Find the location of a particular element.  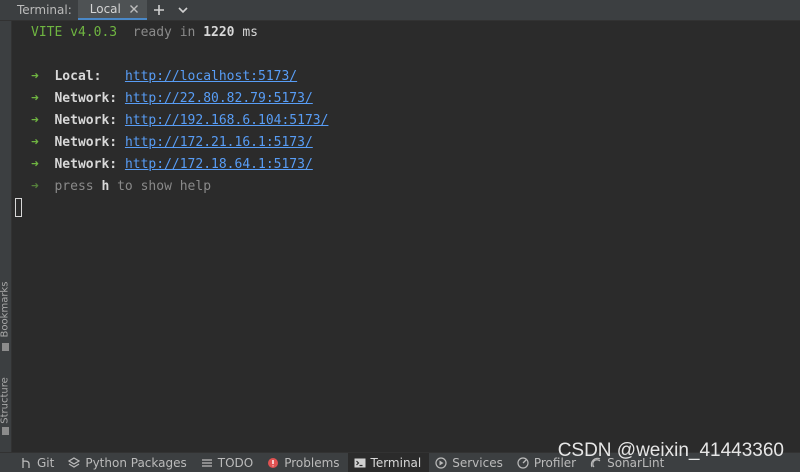

terminal-tool-button: Terminal is located at coordinates (388, 462).